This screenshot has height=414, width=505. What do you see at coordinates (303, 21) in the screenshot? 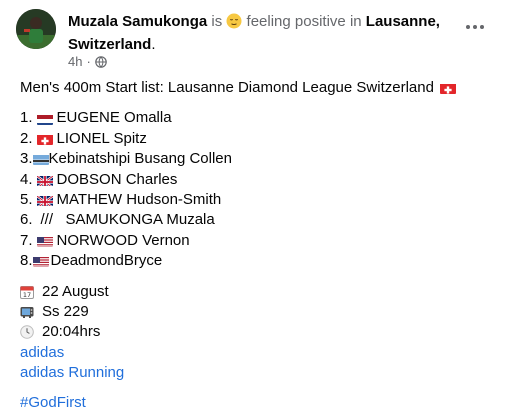
I see `feeling-text: feeling positive in` at bounding box center [303, 21].